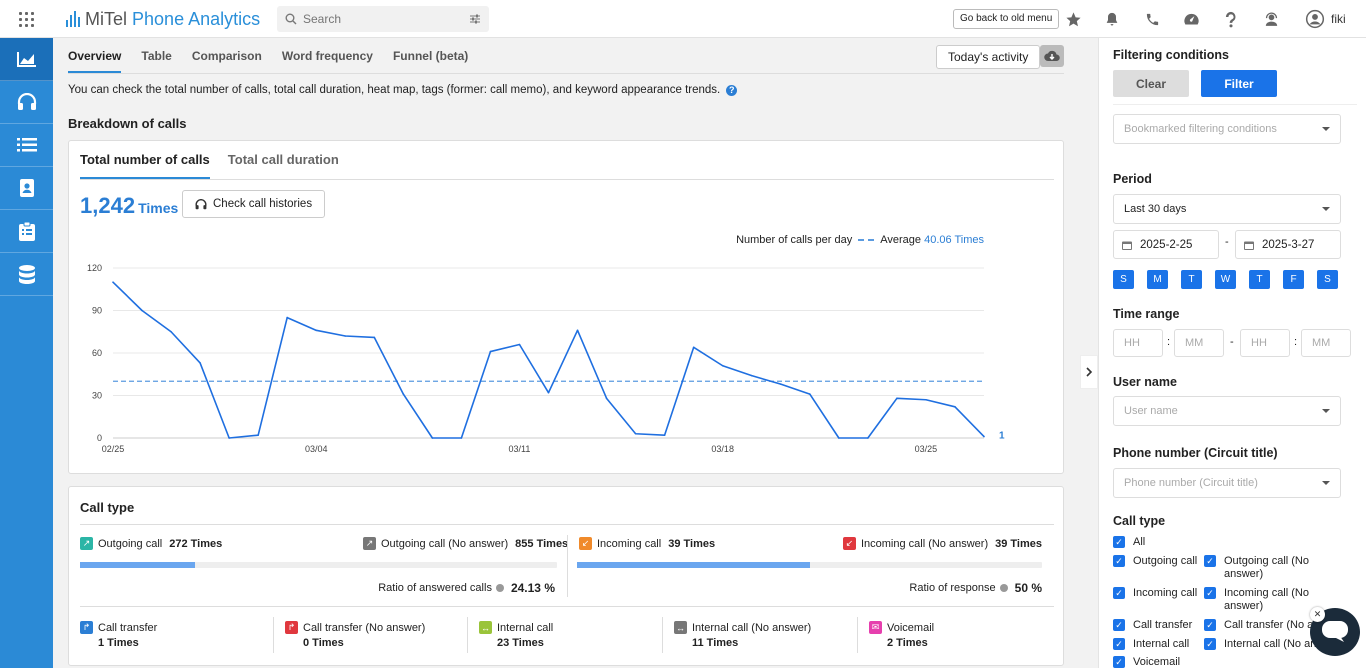  Describe the element at coordinates (475, 19) in the screenshot. I see `filter-sliders-icon` at that location.